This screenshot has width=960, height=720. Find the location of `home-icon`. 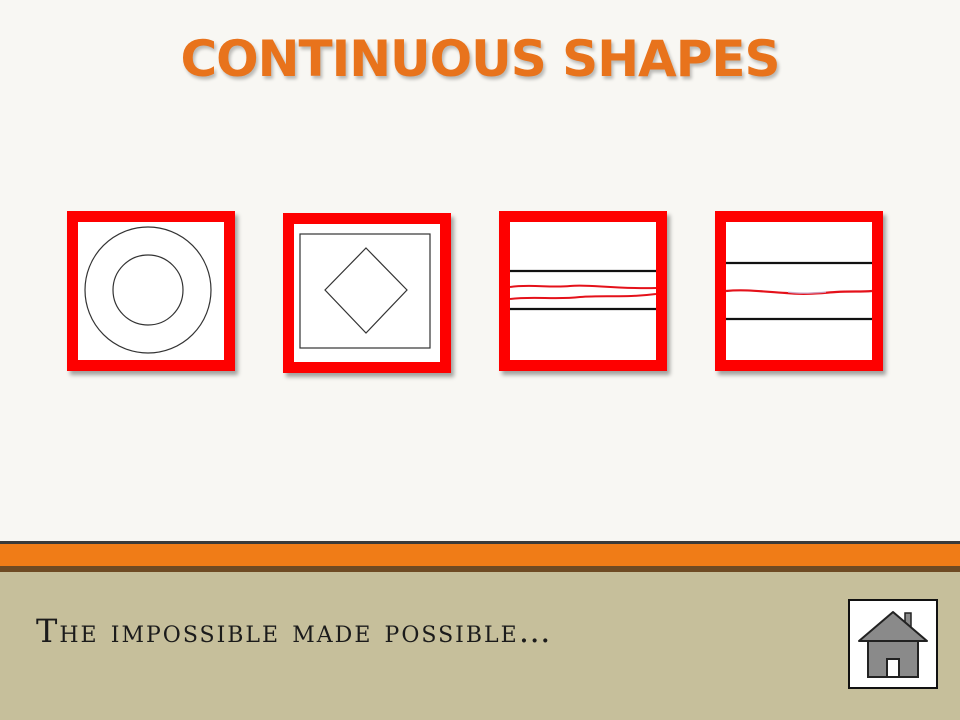

home-icon is located at coordinates (893, 644).